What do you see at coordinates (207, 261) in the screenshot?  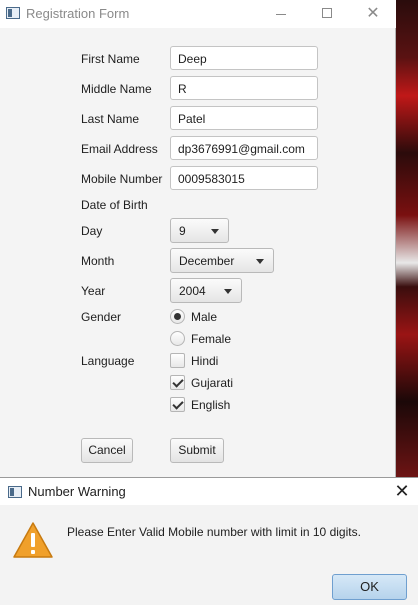 I see `month-value: December` at bounding box center [207, 261].